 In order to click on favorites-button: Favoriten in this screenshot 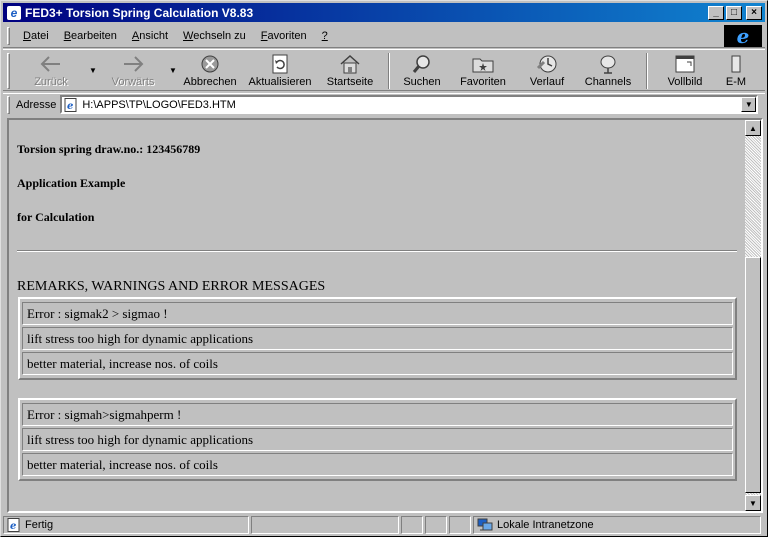, I will do `click(483, 70)`.